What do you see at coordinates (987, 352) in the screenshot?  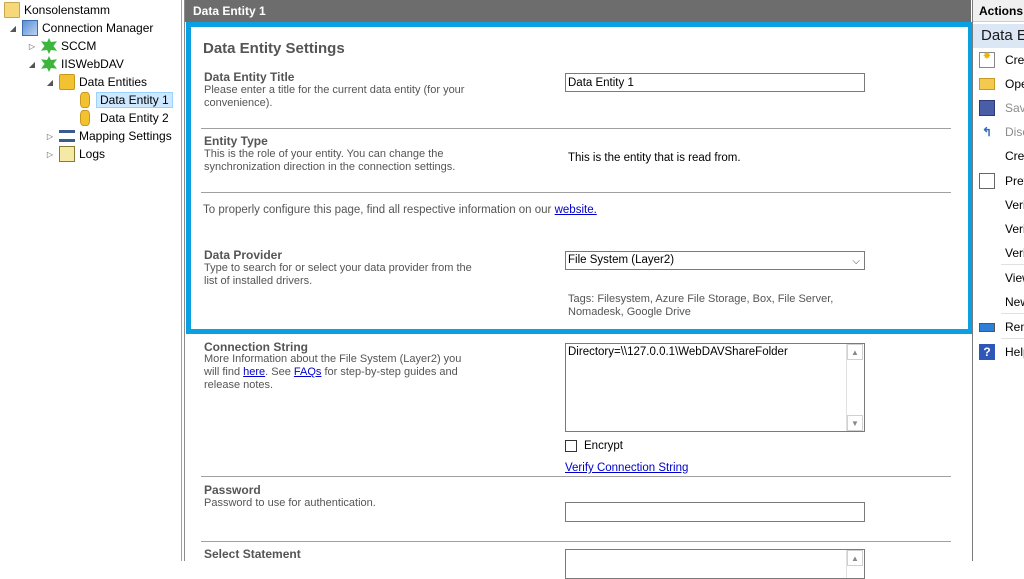 I see `help-icon: ?` at bounding box center [987, 352].